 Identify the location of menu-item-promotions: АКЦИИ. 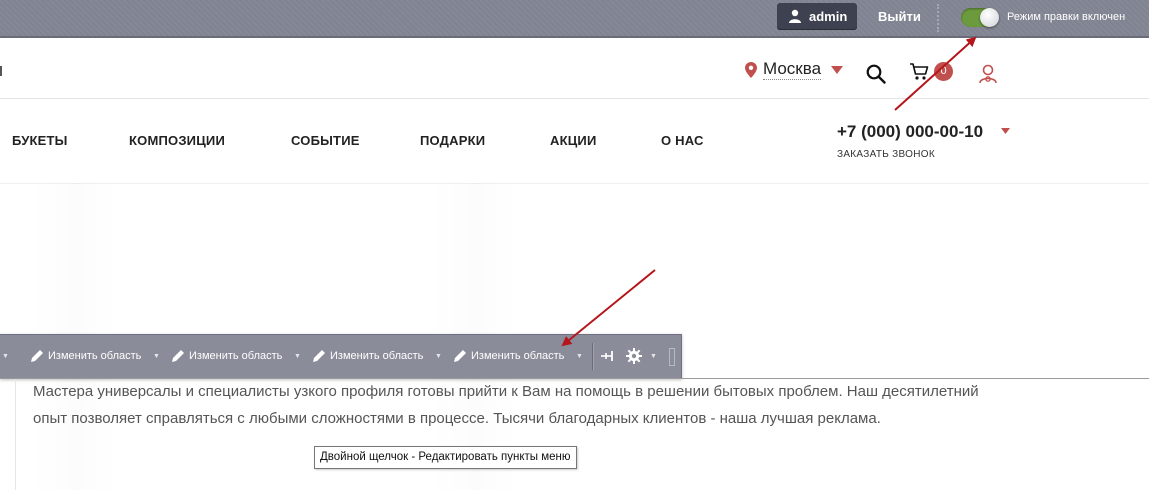
(573, 140).